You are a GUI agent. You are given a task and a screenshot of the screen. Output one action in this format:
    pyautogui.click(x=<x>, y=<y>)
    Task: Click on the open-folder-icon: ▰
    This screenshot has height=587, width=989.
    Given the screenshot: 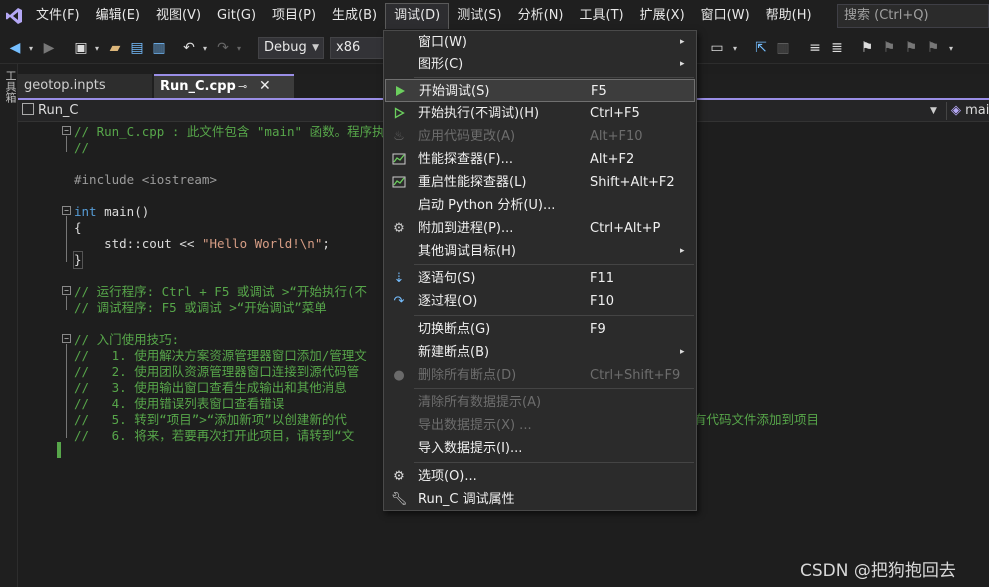 What is the action you would take?
    pyautogui.click(x=115, y=48)
    